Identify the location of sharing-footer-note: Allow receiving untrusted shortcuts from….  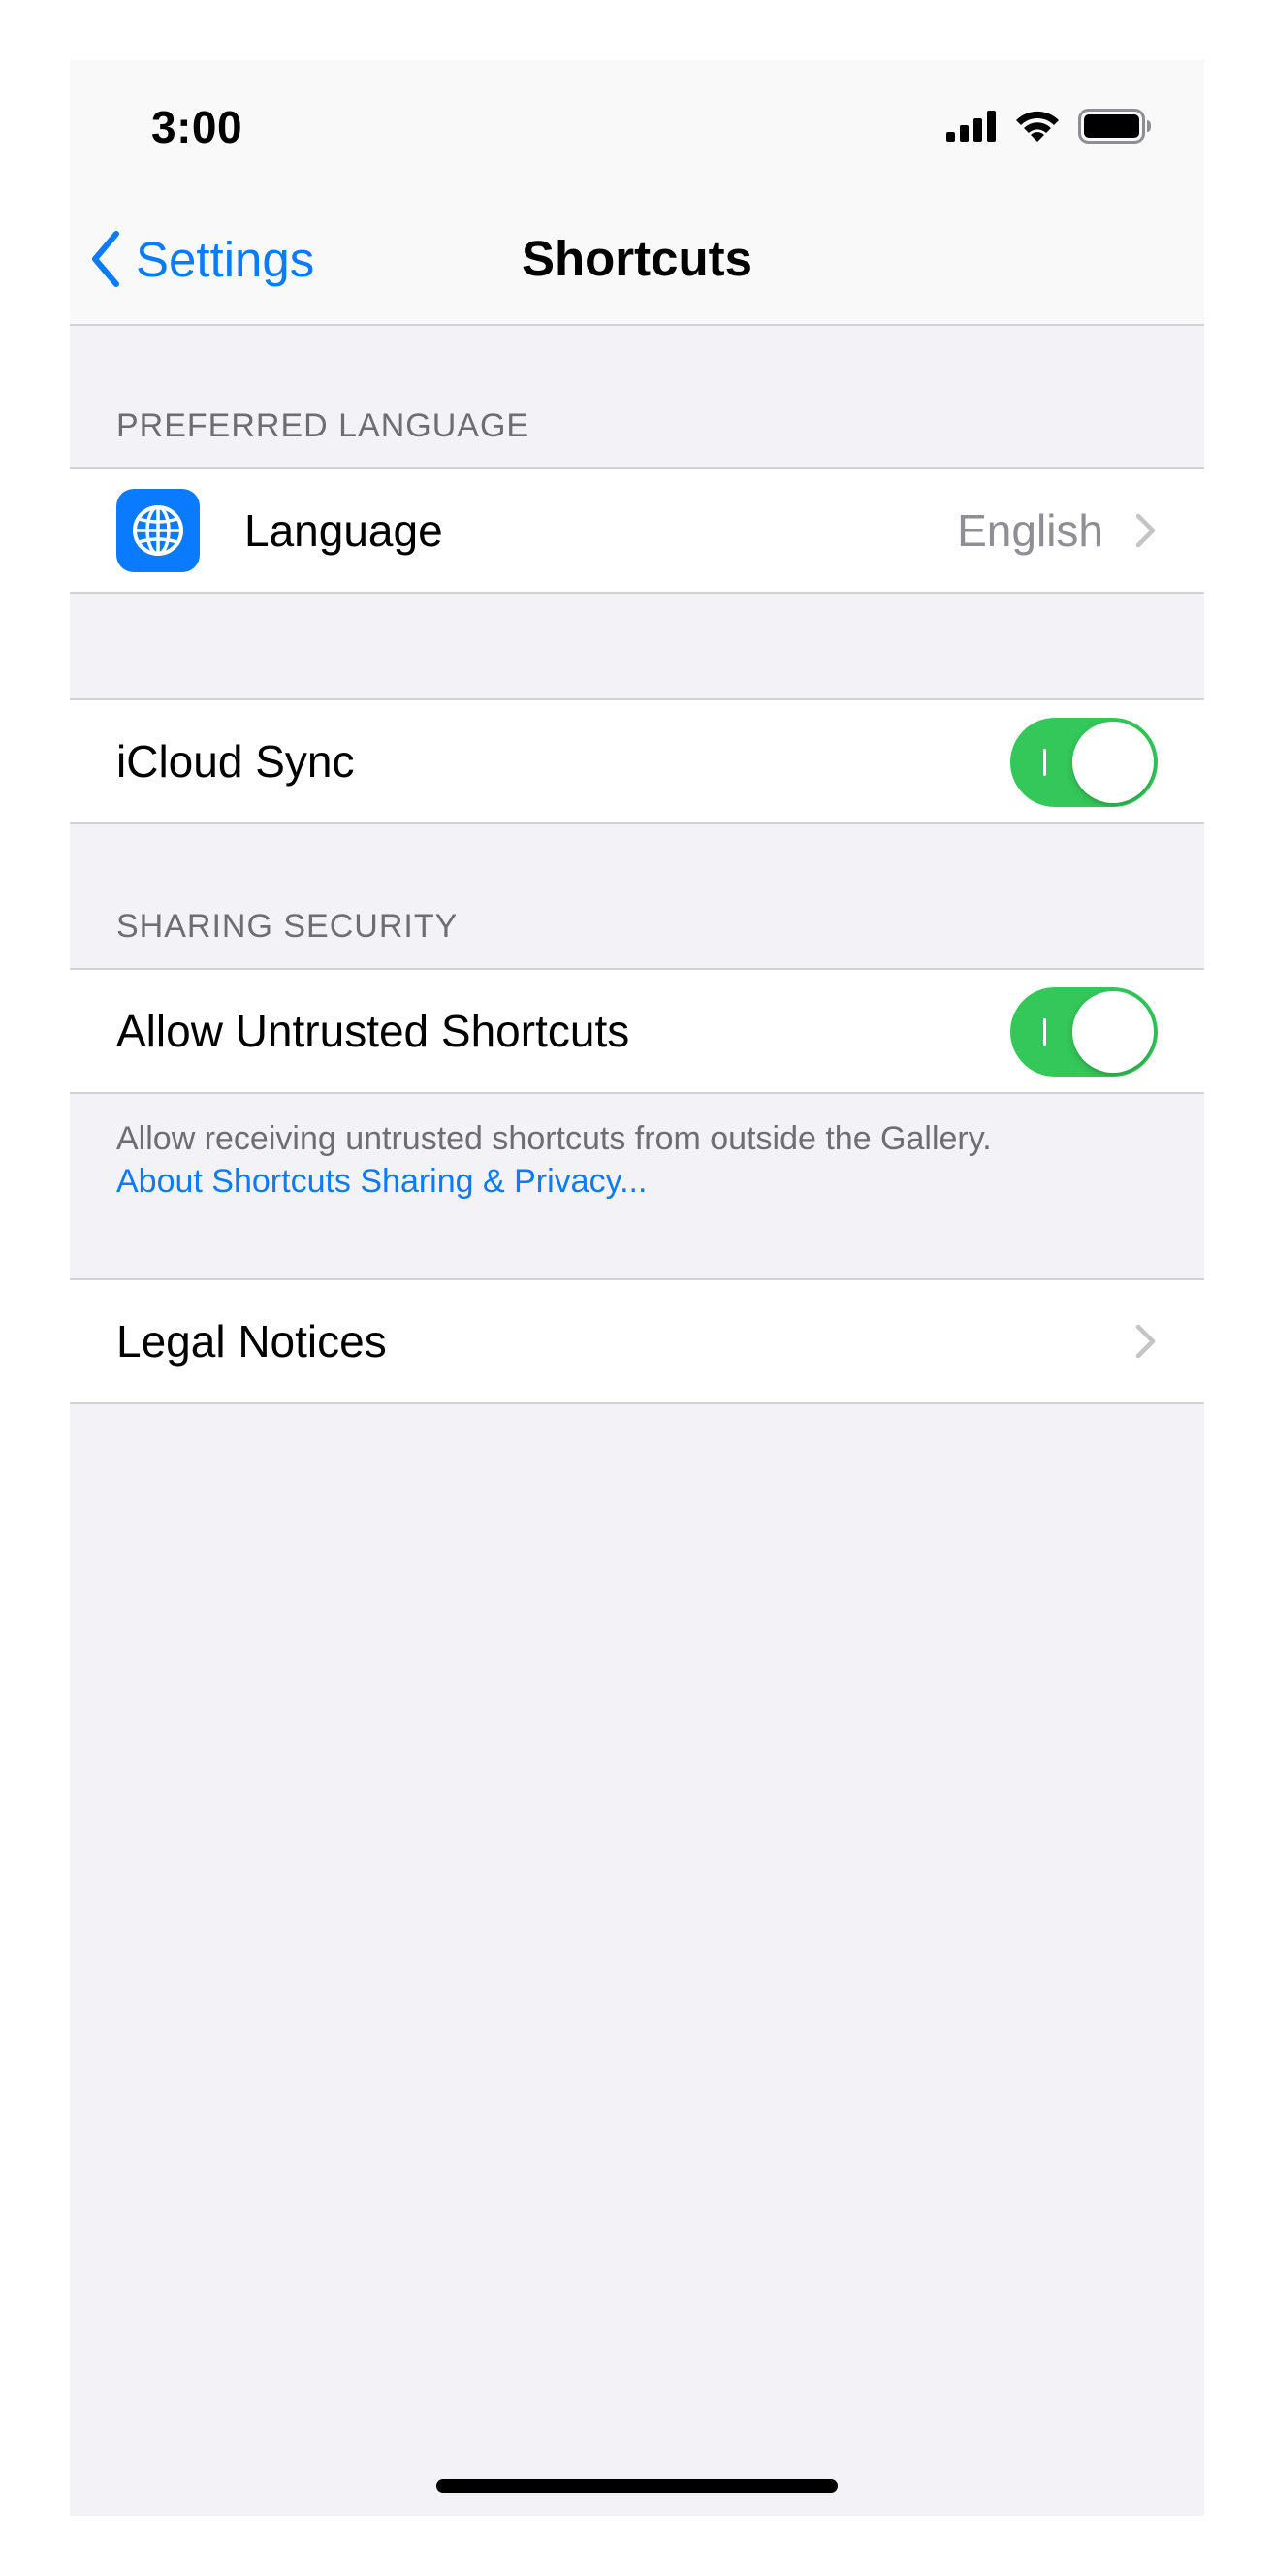
(639, 1160).